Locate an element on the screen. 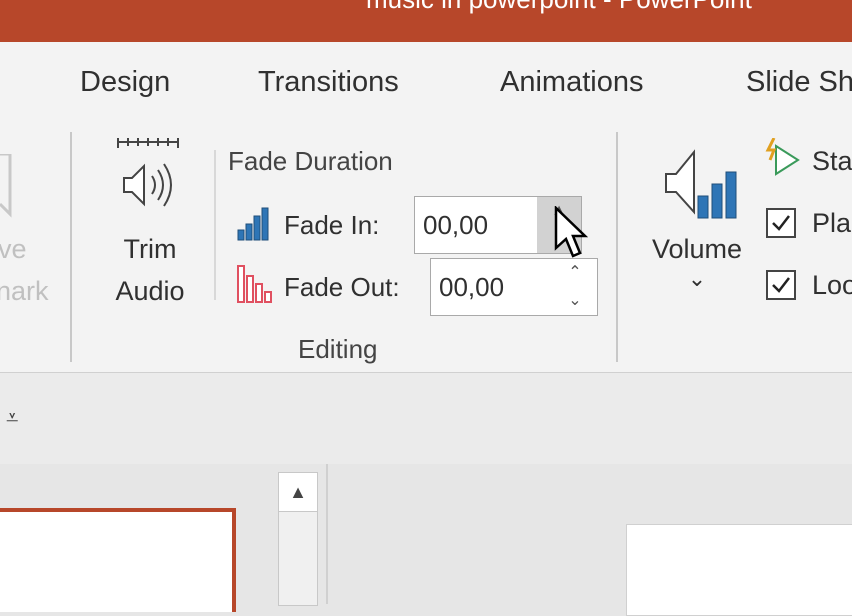 The height and width of the screenshot is (616, 852). editing-group-label: Editing is located at coordinates (338, 349).